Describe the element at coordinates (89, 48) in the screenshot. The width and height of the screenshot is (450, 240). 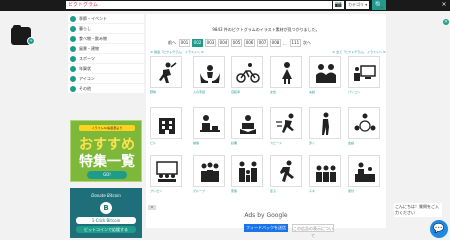
I see `sidebar-item-label: 風景・建物` at that location.